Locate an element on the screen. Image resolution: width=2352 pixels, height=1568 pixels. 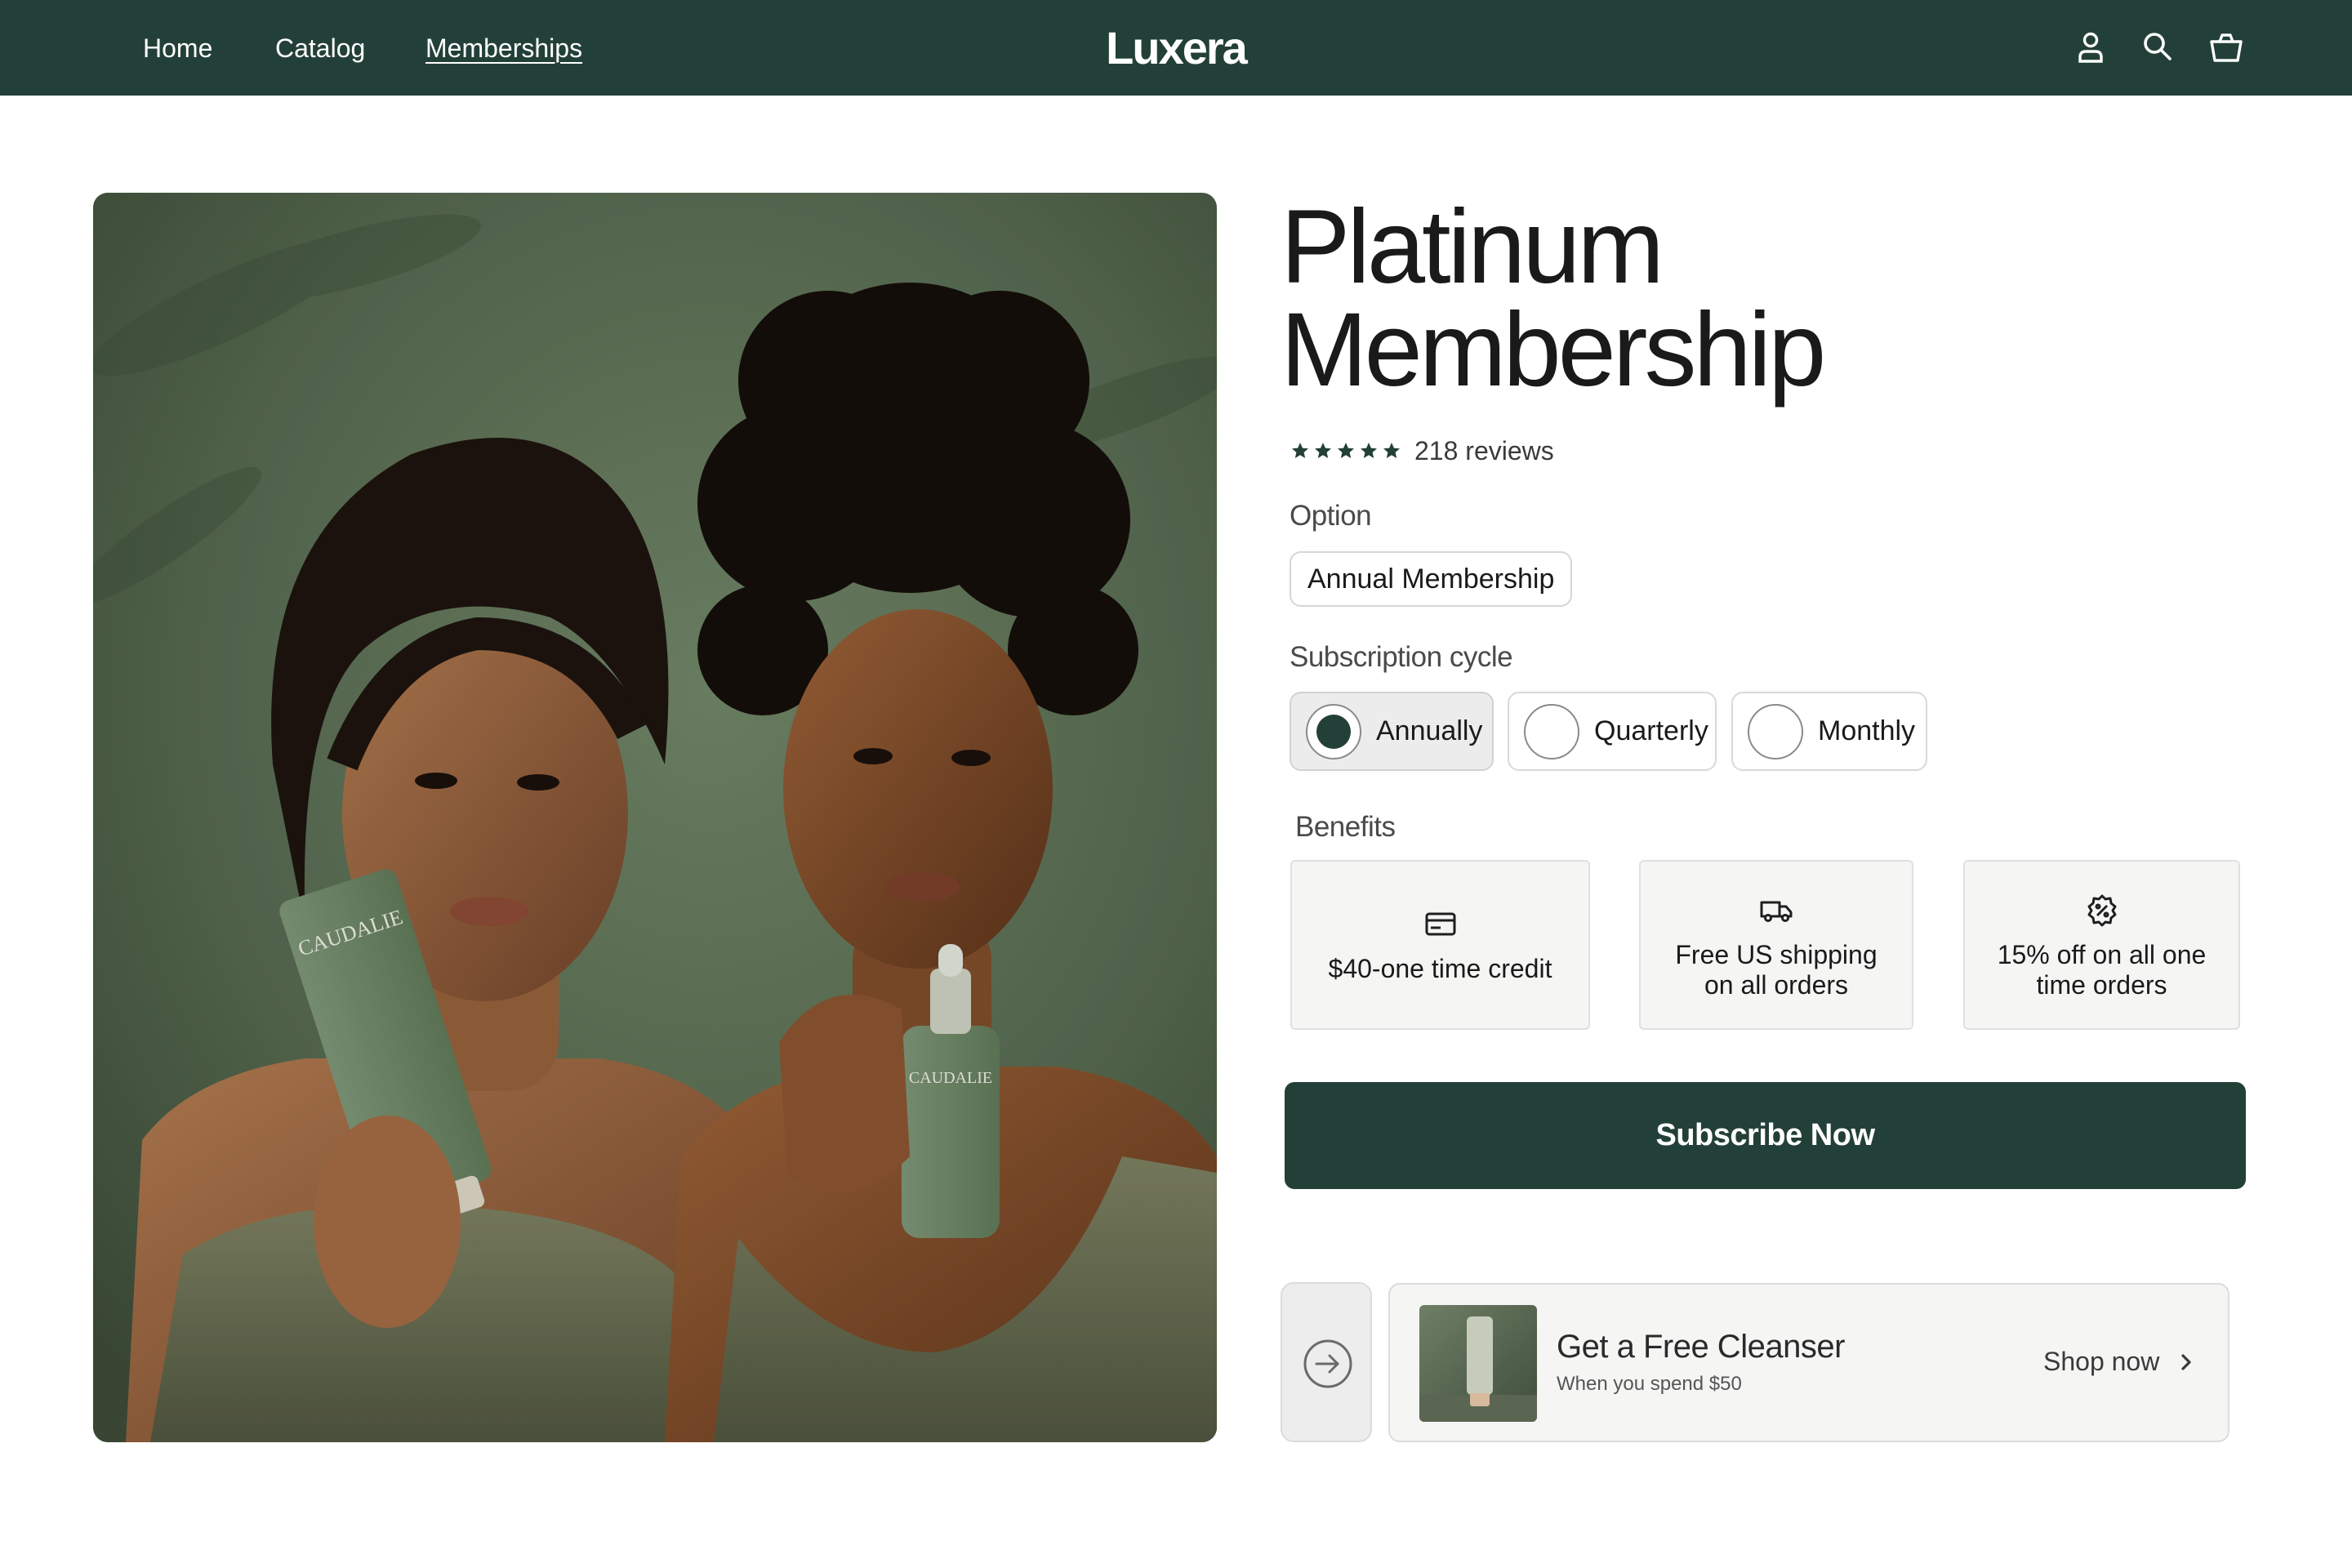
promo-subtitle: When you spend $50 is located at coordinates (1649, 1384).